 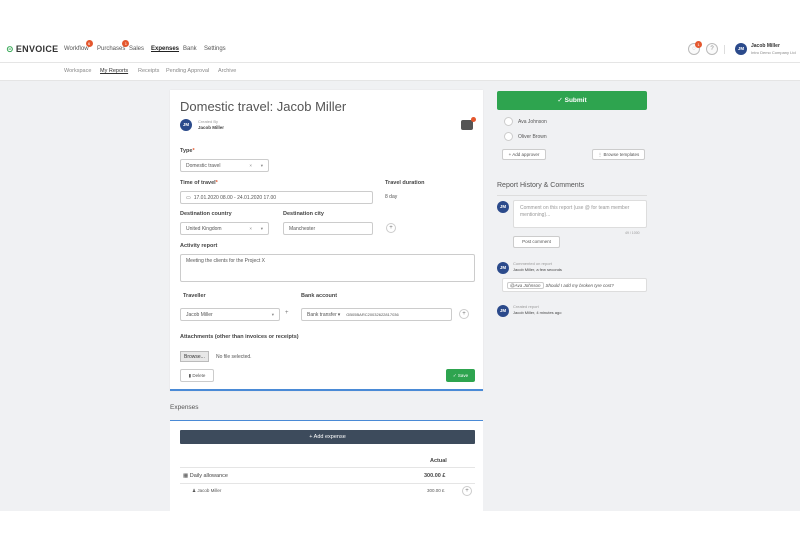 I want to click on add-traveller-button: +, so click(x=287, y=313).